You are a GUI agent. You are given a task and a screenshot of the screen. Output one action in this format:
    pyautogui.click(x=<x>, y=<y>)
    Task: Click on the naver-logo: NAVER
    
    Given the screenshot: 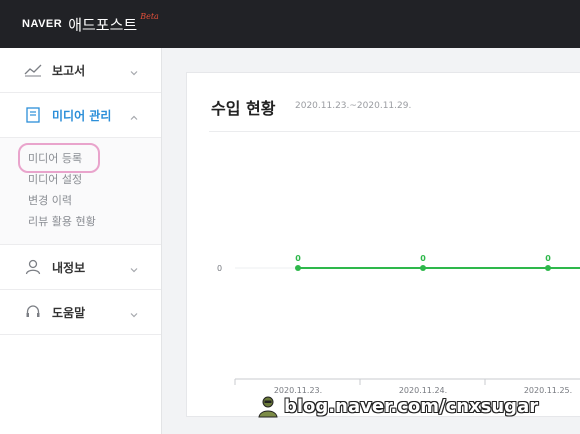 What is the action you would take?
    pyautogui.click(x=42, y=24)
    